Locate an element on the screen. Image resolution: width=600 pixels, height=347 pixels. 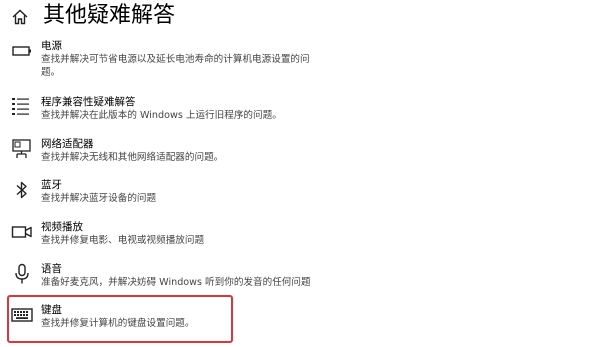
item-description: 查找并修复计算机的键盘设置问题。 is located at coordinates (118, 323).